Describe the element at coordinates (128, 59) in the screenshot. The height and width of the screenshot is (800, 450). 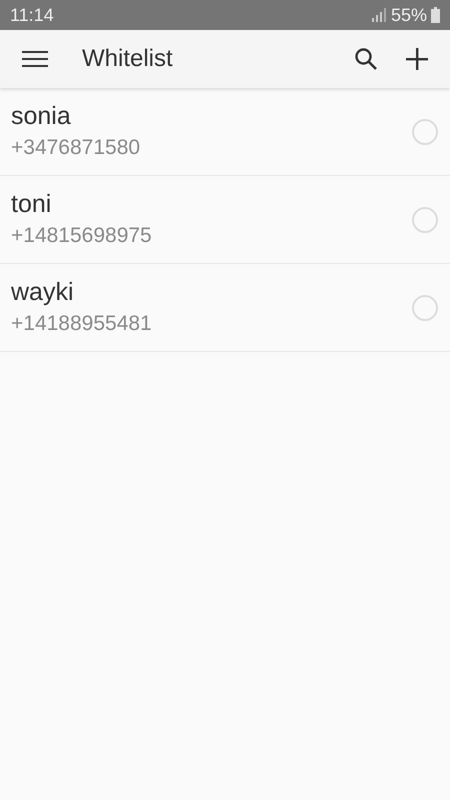
I see `screen-title: Whitelist` at that location.